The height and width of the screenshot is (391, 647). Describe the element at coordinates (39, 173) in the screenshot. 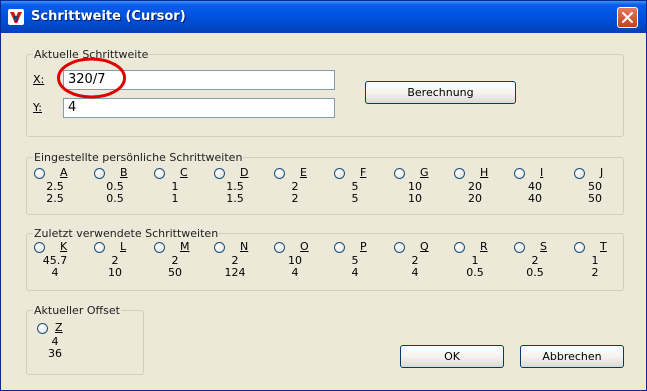

I see `personal-radio-a` at that location.